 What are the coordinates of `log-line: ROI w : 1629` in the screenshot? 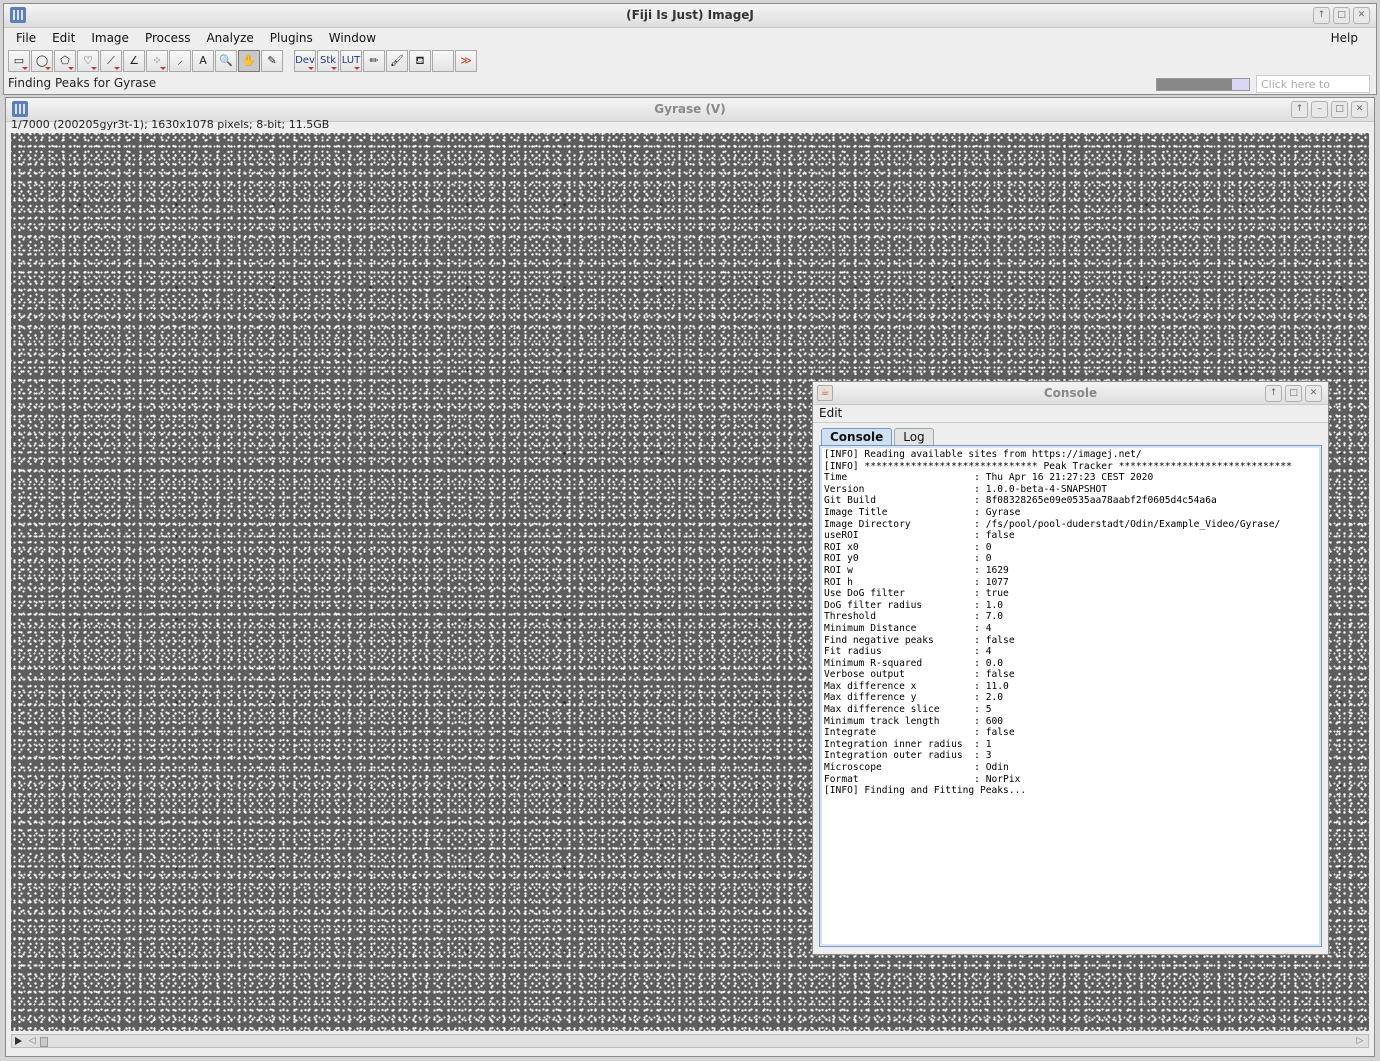 It's located at (916, 570).